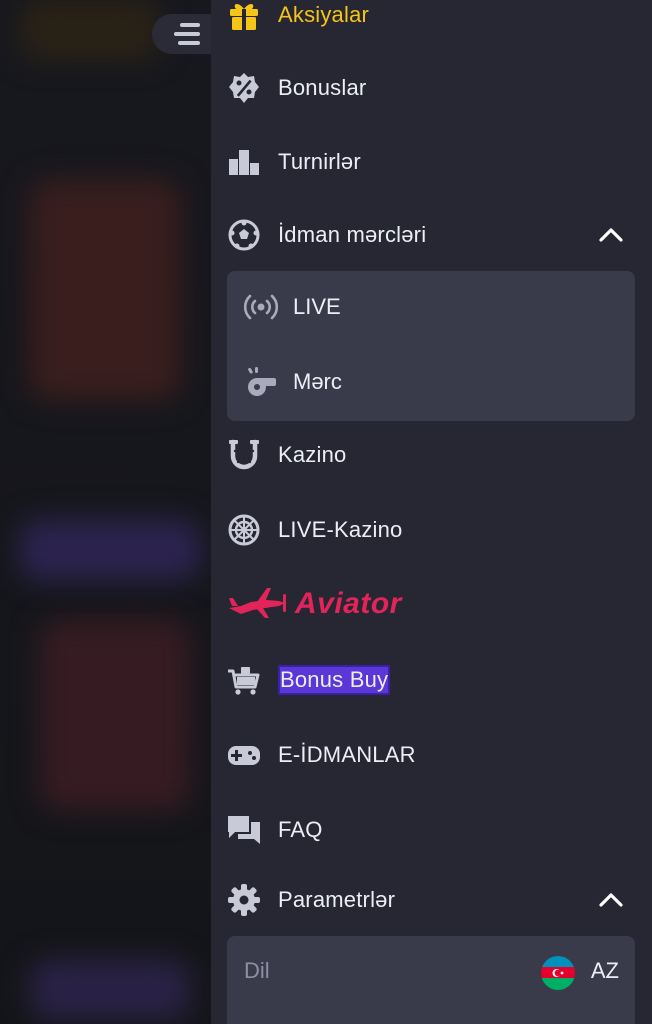 Image resolution: width=652 pixels, height=1024 pixels. What do you see at coordinates (431, 980) in the screenshot?
I see `language-selector: Dil AZ` at bounding box center [431, 980].